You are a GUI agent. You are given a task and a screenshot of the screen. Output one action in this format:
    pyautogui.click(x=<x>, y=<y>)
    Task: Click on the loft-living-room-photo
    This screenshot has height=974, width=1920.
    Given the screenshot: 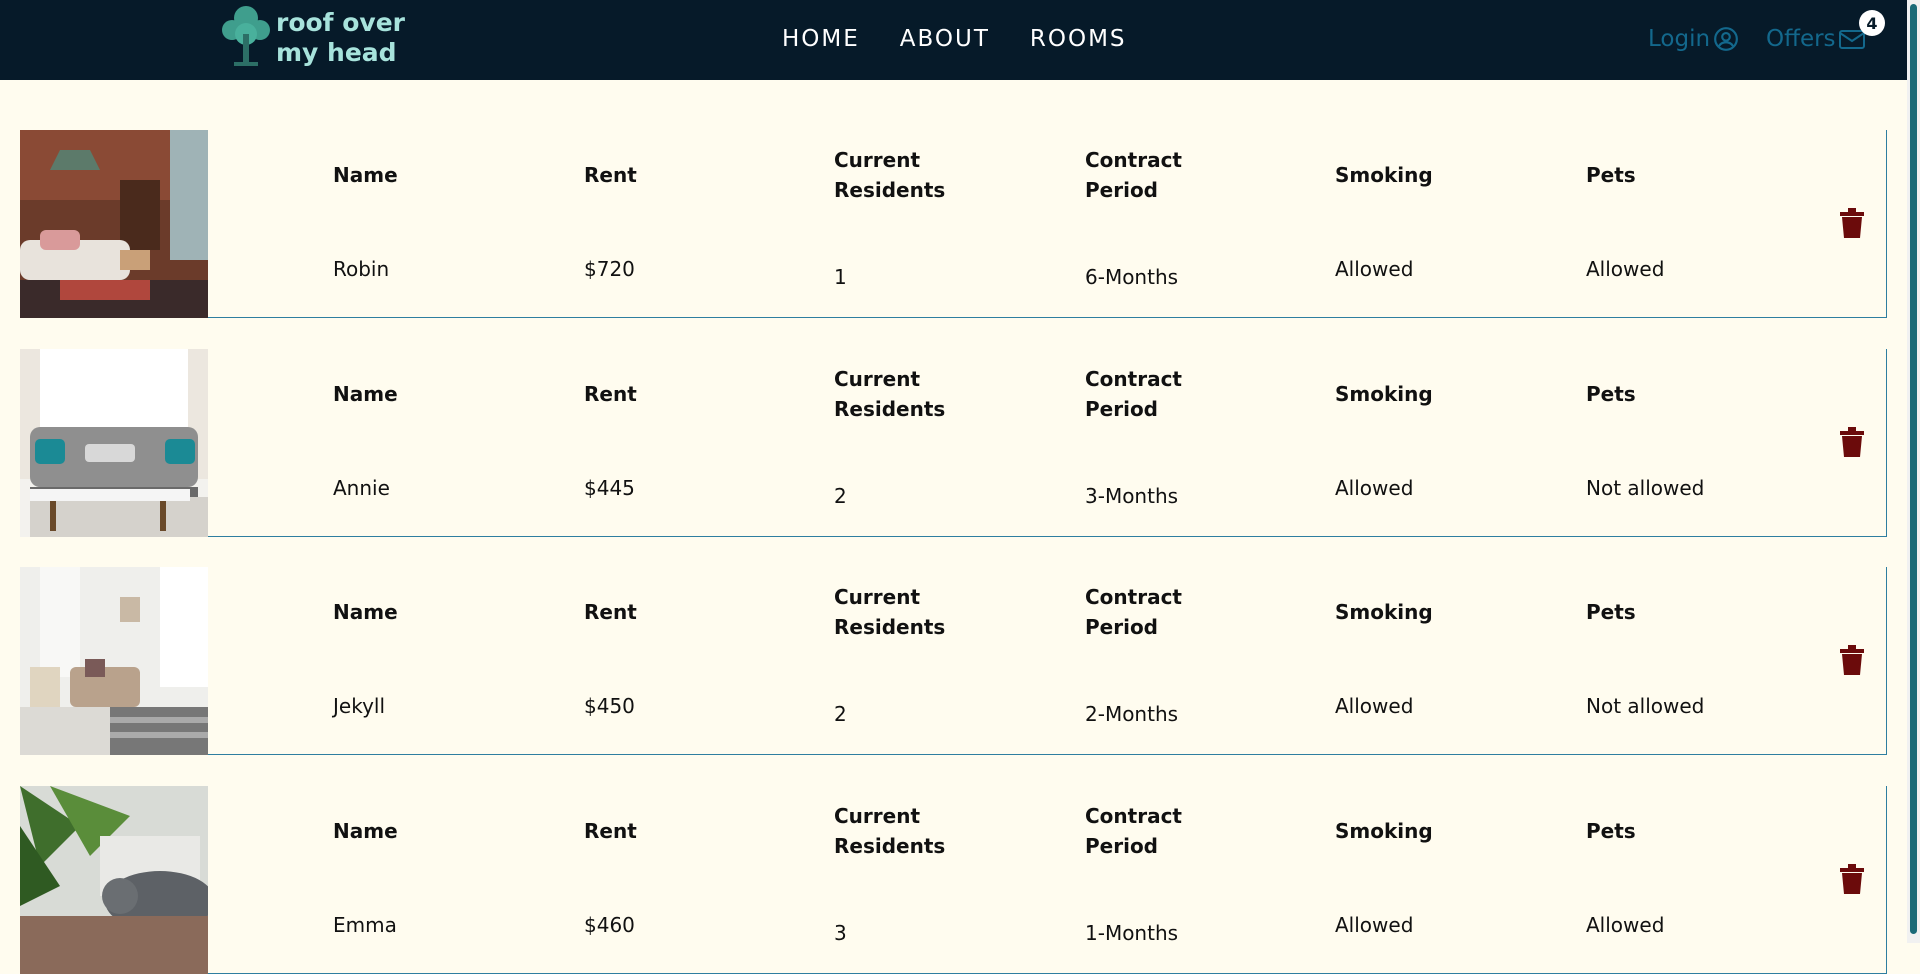 What is the action you would take?
    pyautogui.click(x=114, y=224)
    